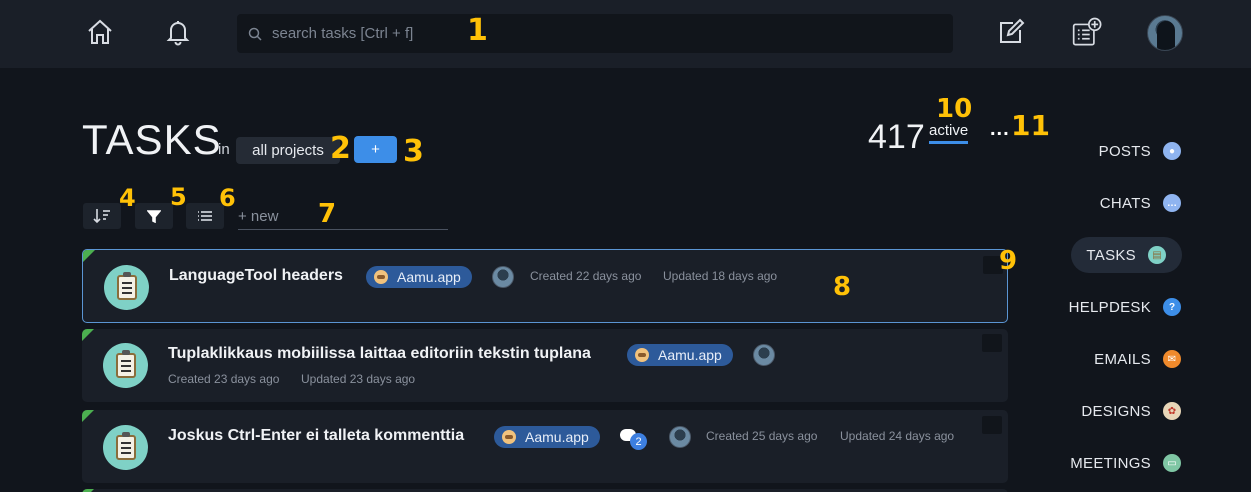  What do you see at coordinates (1165, 33) in the screenshot?
I see `user-avatar` at bounding box center [1165, 33].